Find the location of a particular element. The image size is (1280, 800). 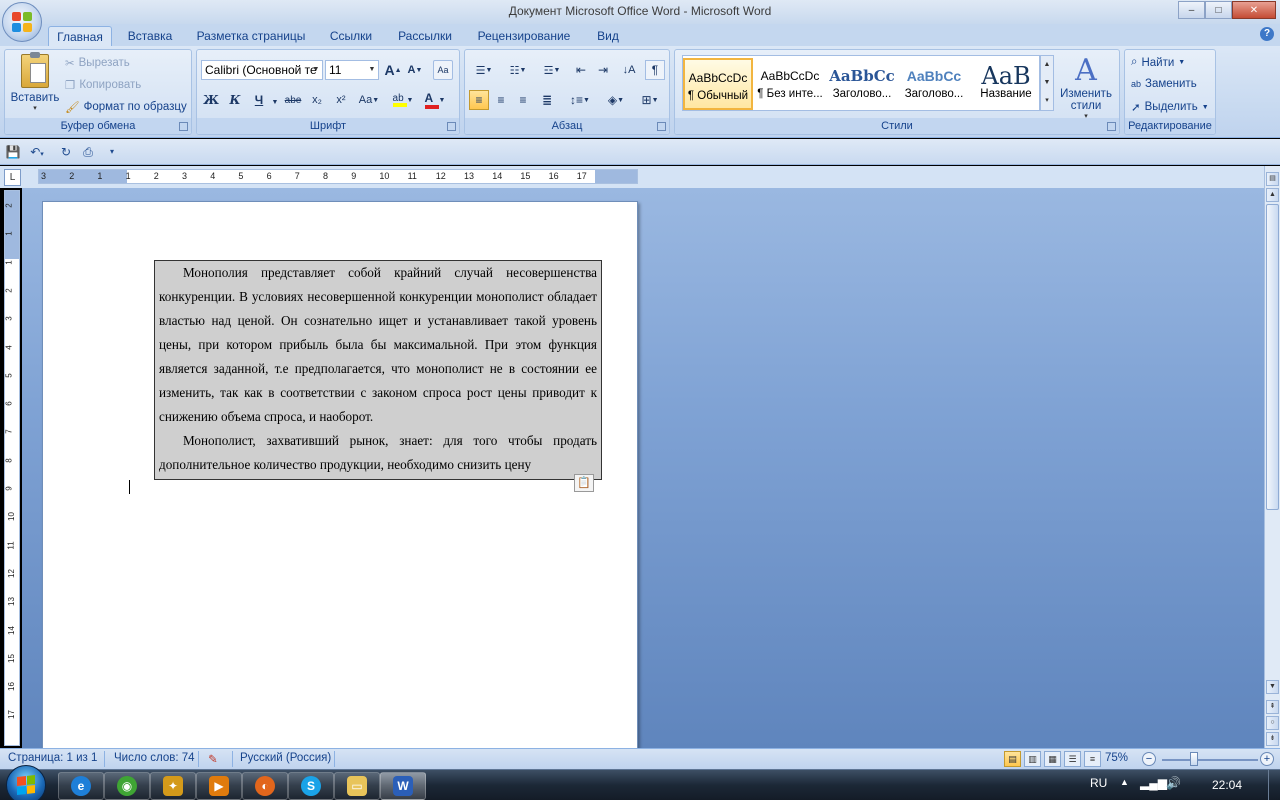

line-spacing-button: ↕≡ ▼ is located at coordinates (580, 100).